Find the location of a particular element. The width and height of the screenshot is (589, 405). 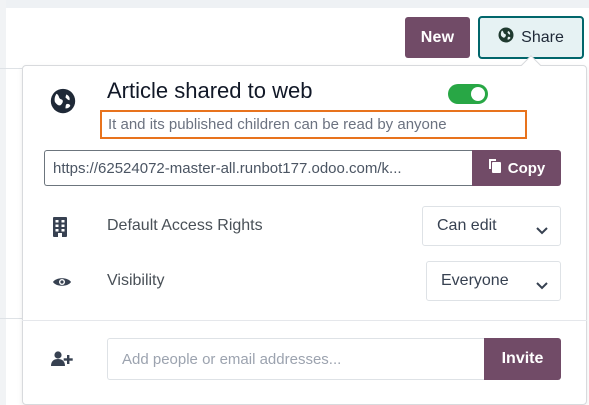

panel-title: Article shared to web is located at coordinates (210, 90).